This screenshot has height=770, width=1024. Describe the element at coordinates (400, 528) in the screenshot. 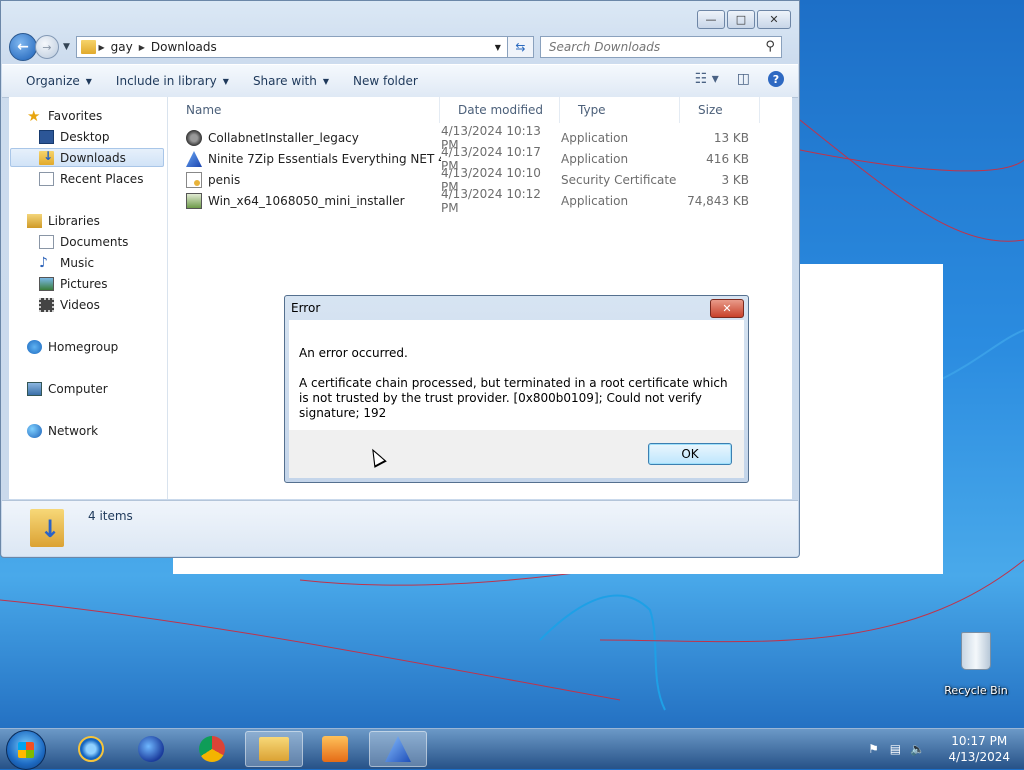

I see `details-pane: 4 items` at that location.